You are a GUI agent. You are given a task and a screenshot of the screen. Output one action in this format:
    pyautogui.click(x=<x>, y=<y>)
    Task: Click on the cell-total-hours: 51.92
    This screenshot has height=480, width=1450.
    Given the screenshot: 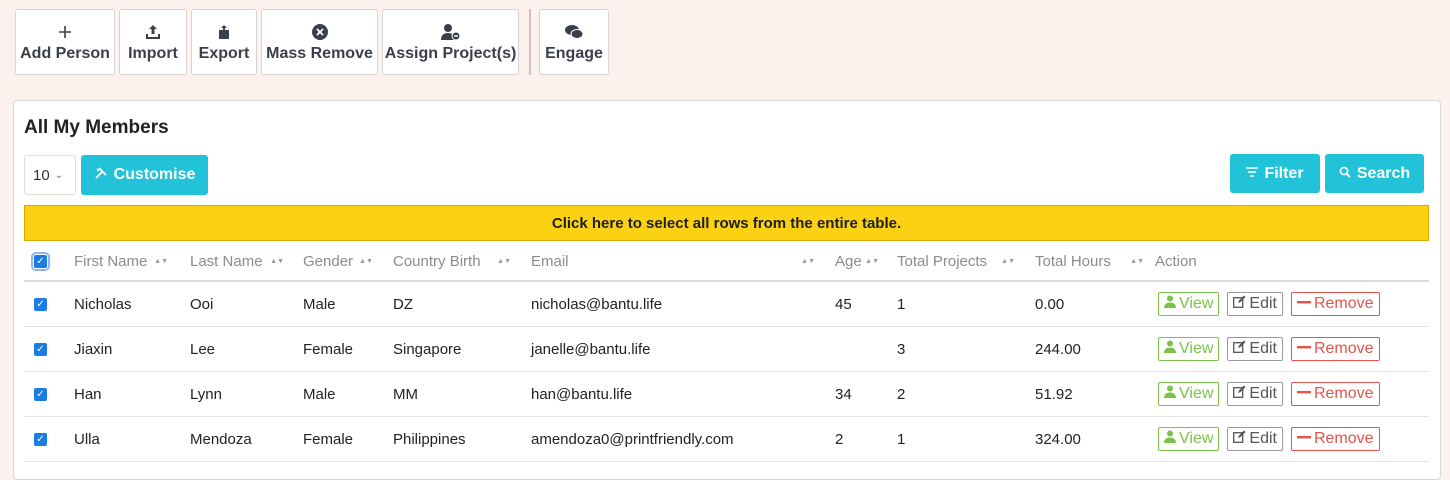 What is the action you would take?
    pyautogui.click(x=1054, y=394)
    